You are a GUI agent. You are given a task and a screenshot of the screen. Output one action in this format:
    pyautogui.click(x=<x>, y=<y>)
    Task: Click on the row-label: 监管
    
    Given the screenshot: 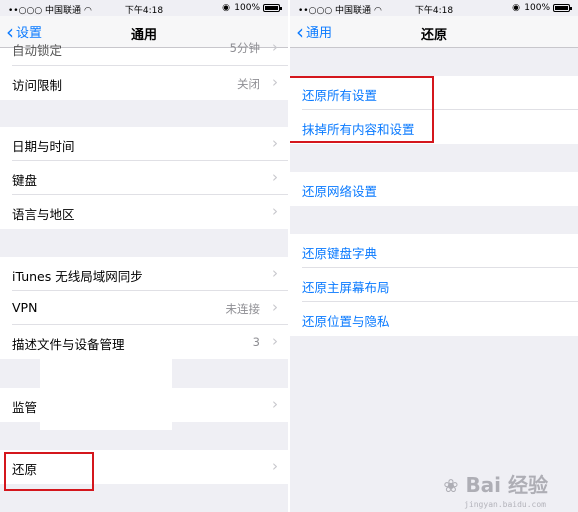 What is the action you would take?
    pyautogui.click(x=25, y=407)
    